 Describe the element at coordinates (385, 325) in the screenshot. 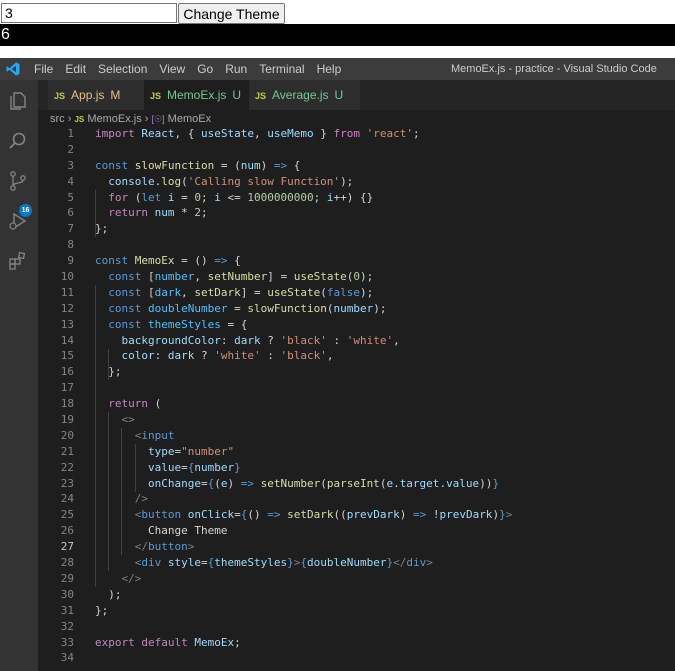

I see `code-line: const themeStyles = {` at that location.